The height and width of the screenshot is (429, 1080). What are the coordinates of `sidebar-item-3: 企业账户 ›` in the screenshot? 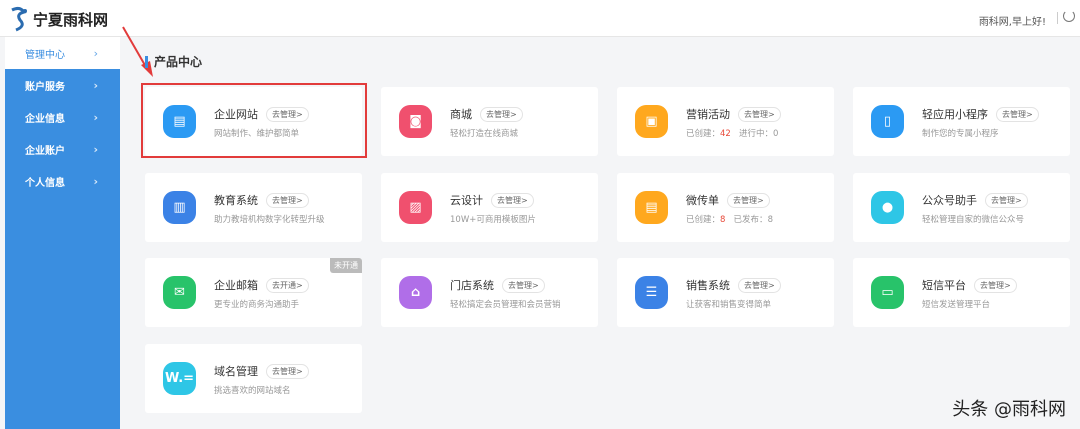 It's located at (62, 149).